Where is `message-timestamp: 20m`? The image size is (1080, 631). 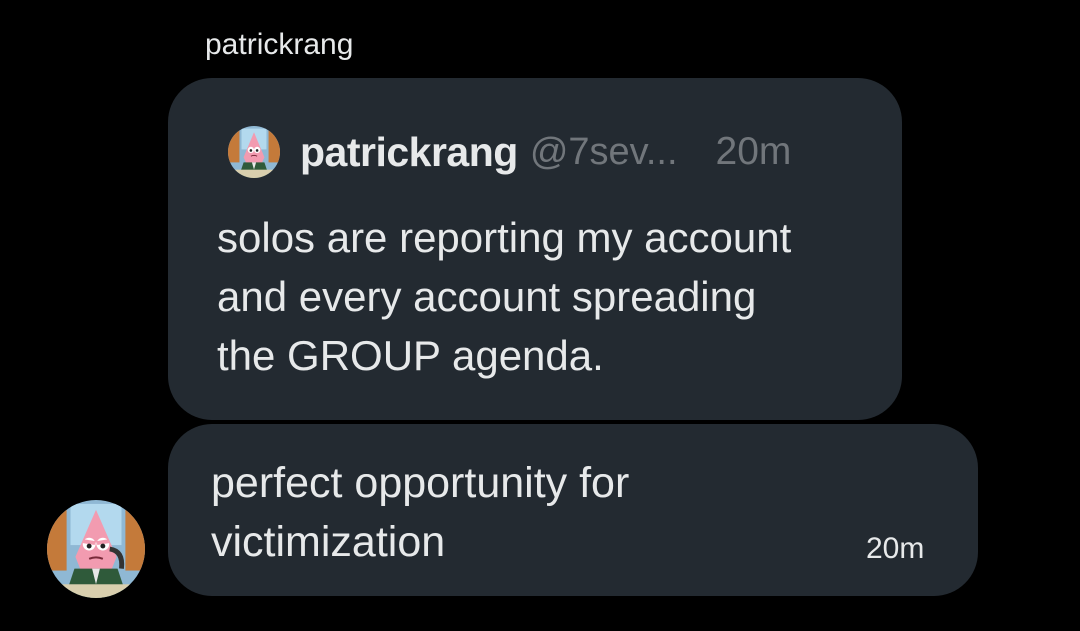 message-timestamp: 20m is located at coordinates (895, 548).